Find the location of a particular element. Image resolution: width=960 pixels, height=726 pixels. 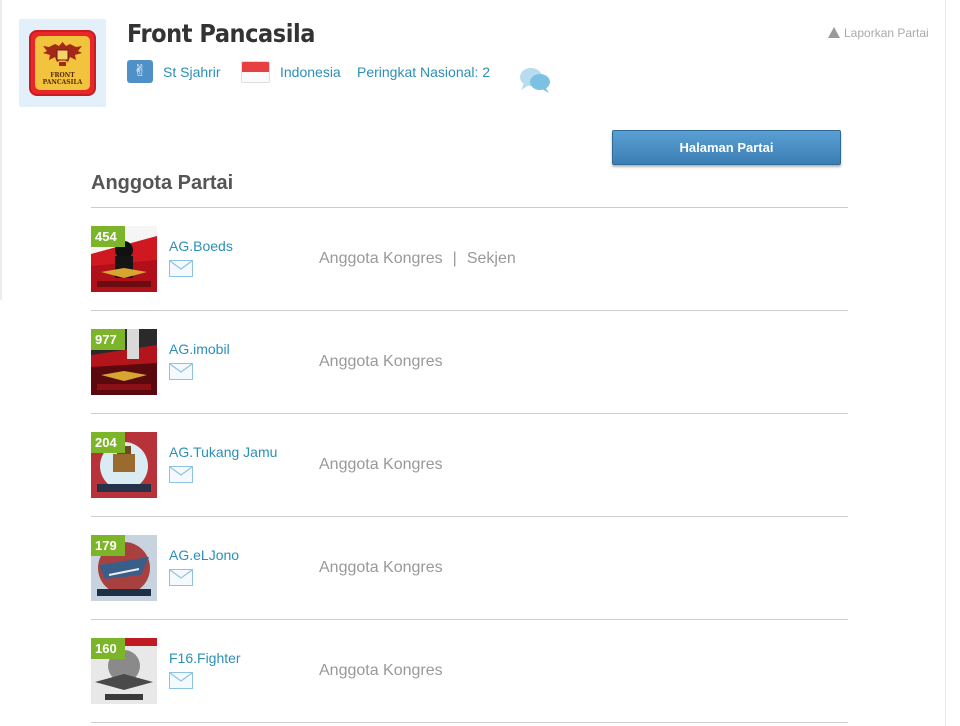

level-badge: 454 is located at coordinates (108, 236).